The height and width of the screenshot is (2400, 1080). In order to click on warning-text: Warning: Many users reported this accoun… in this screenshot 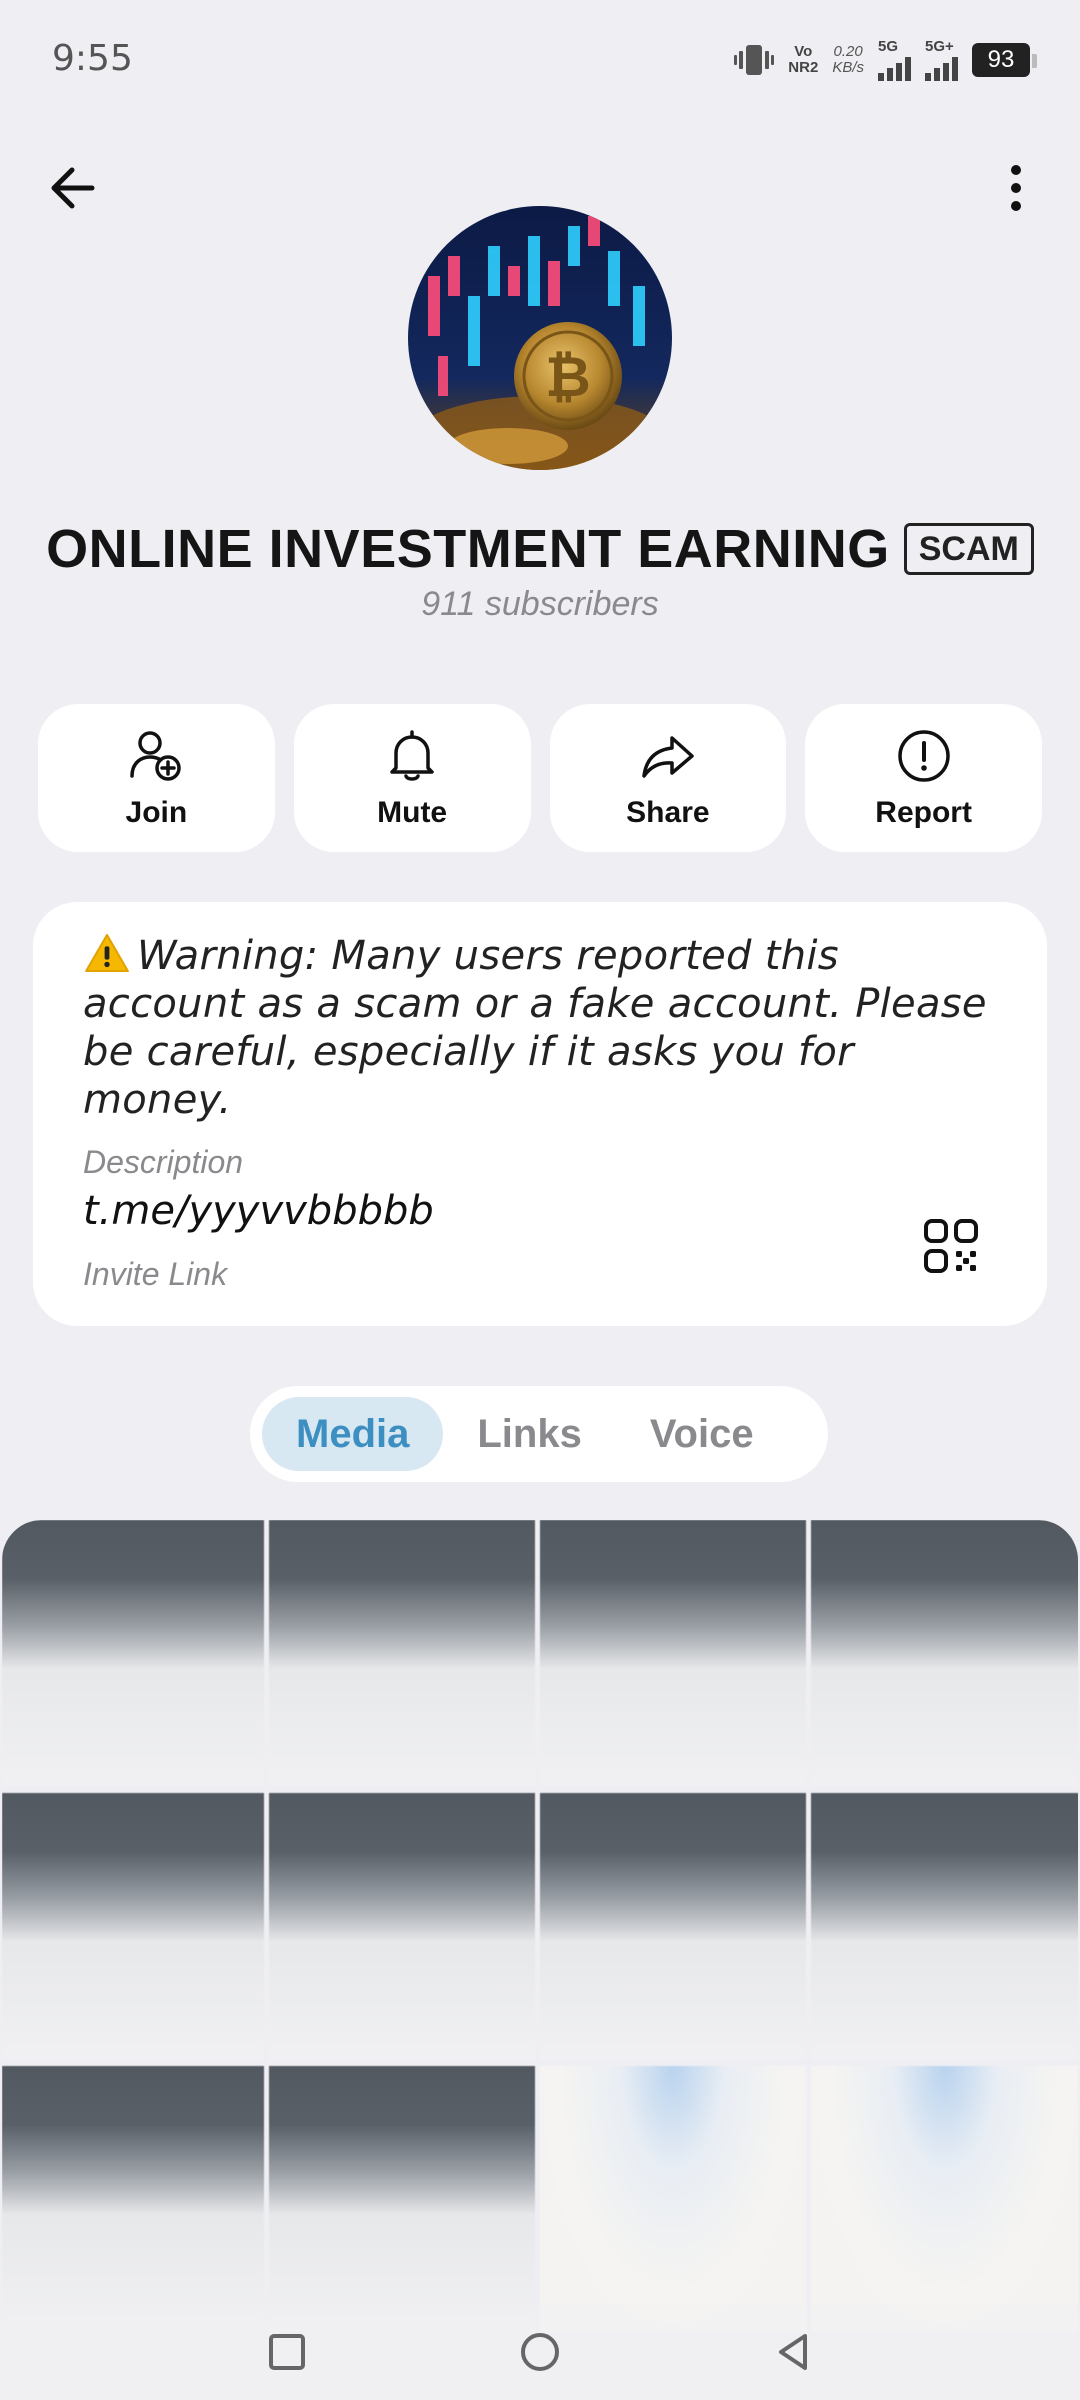, I will do `click(535, 1028)`.